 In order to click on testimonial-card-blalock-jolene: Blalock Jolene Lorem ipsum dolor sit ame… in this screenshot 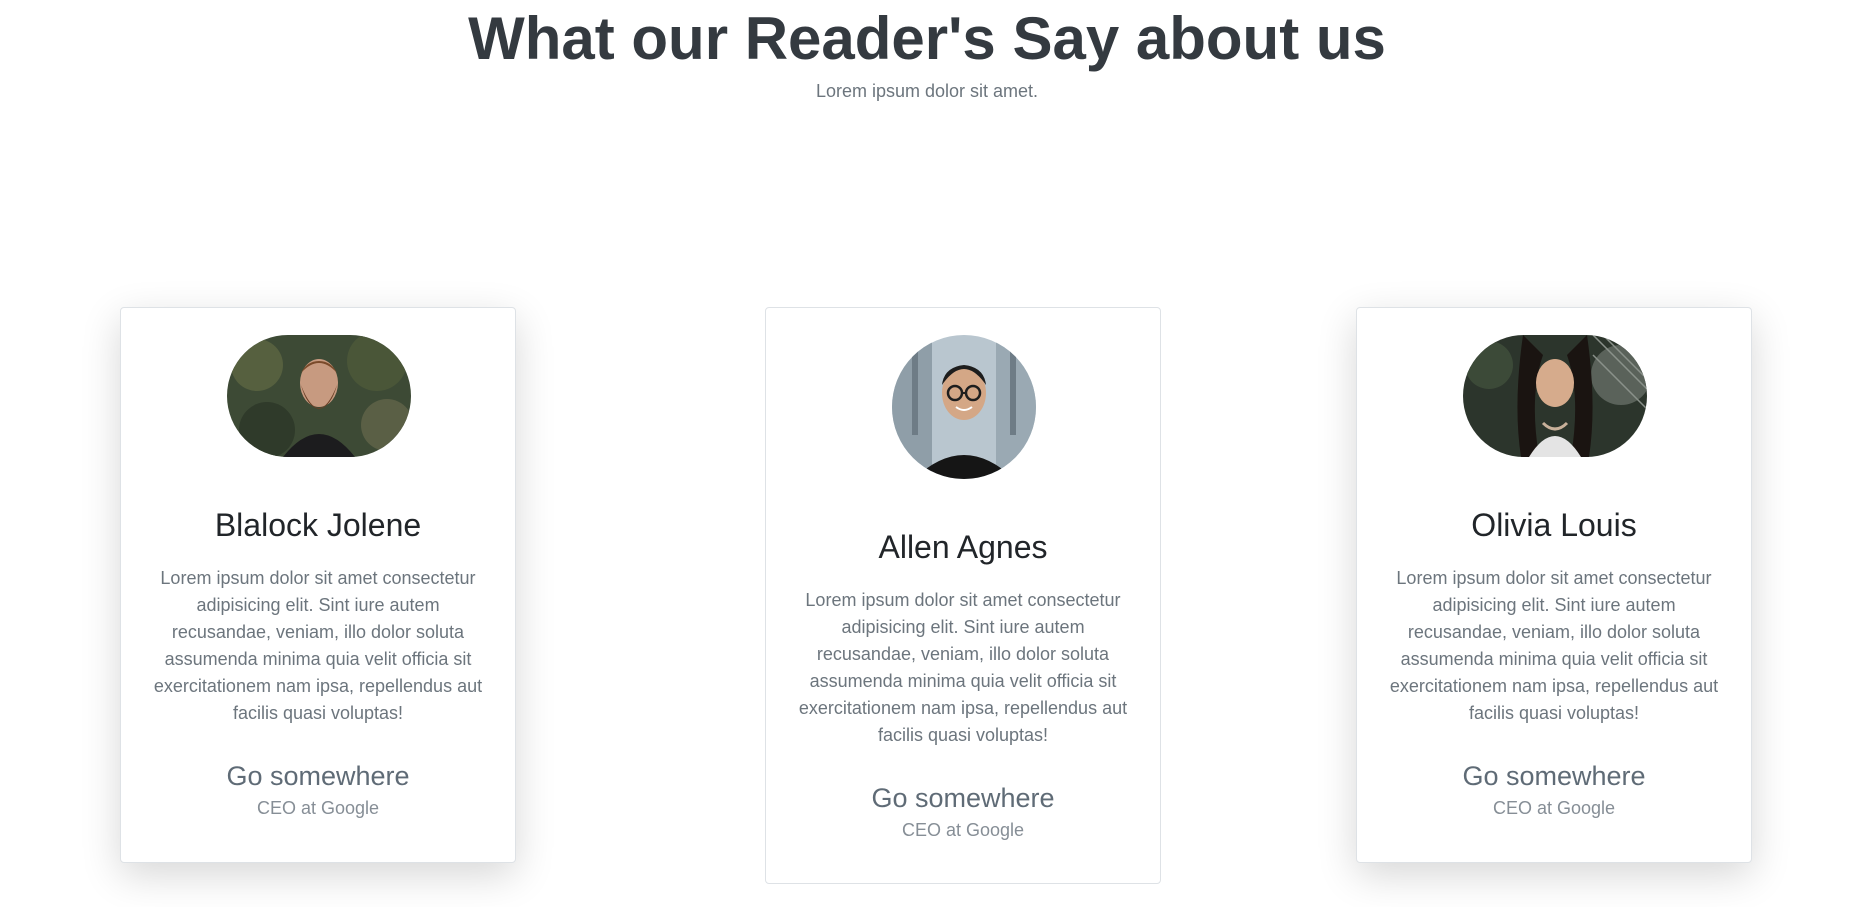, I will do `click(318, 585)`.